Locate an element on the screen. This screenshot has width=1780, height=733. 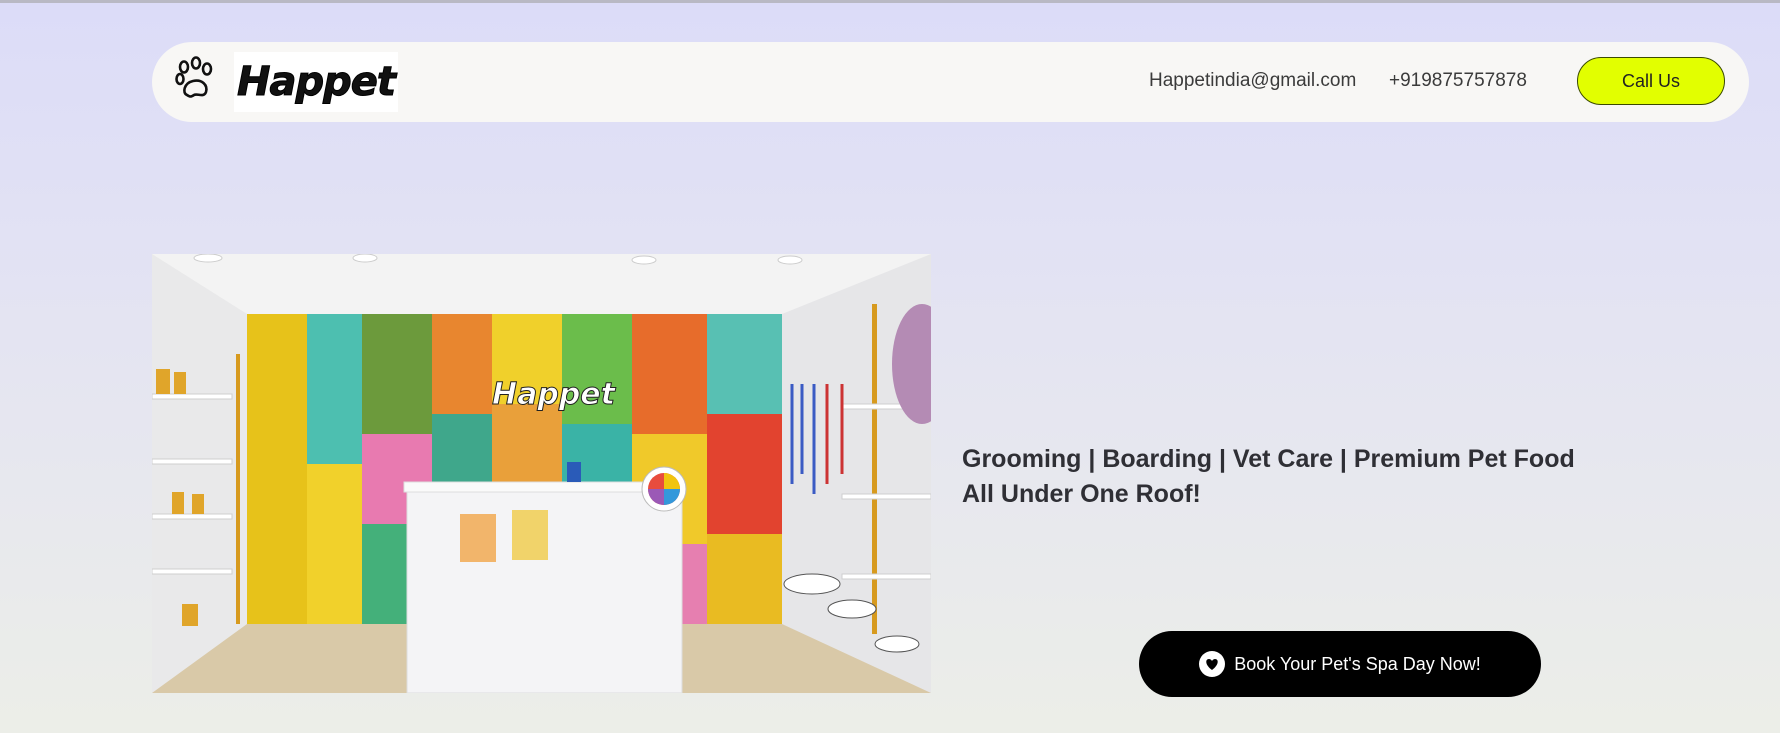
book-spa-button: Book Your Pet's Spa Day Now! is located at coordinates (1340, 664).